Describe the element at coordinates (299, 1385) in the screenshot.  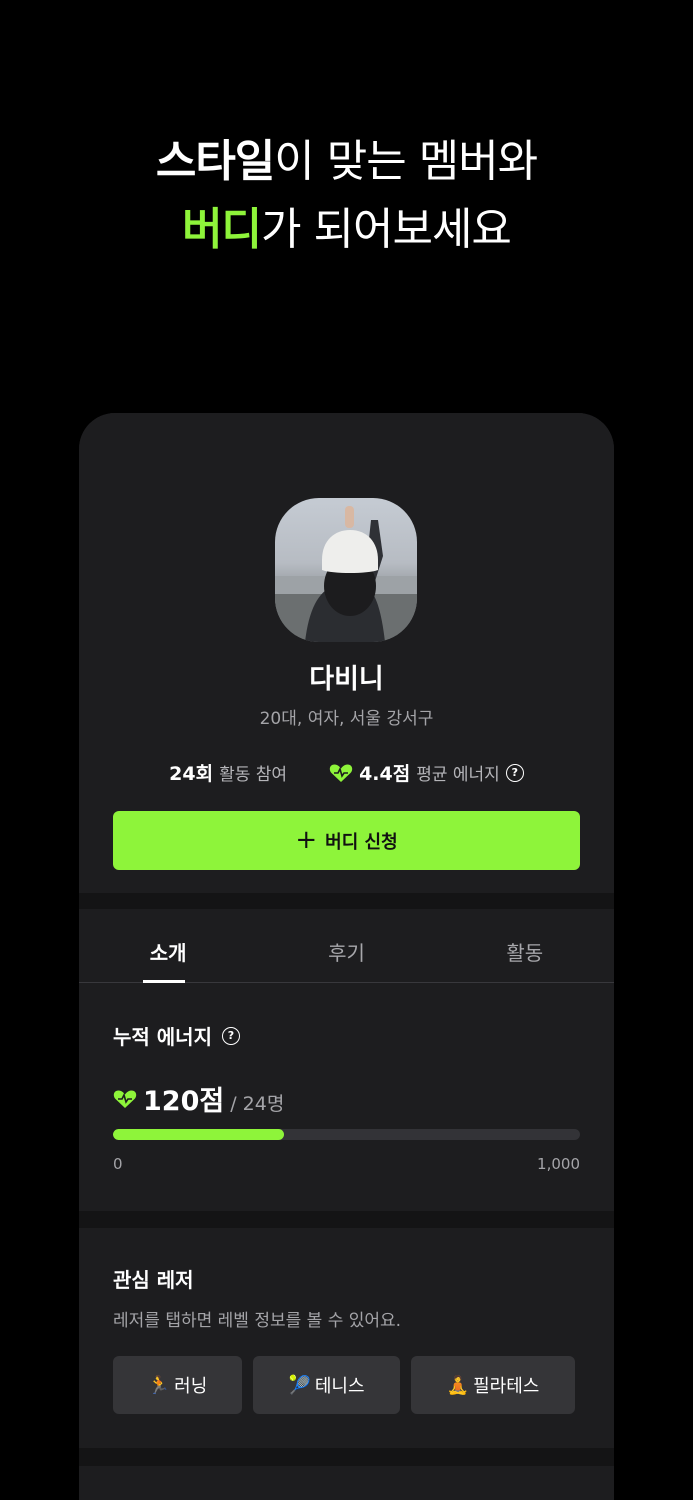
I see `tennis-ball-icon: 🎾` at that location.